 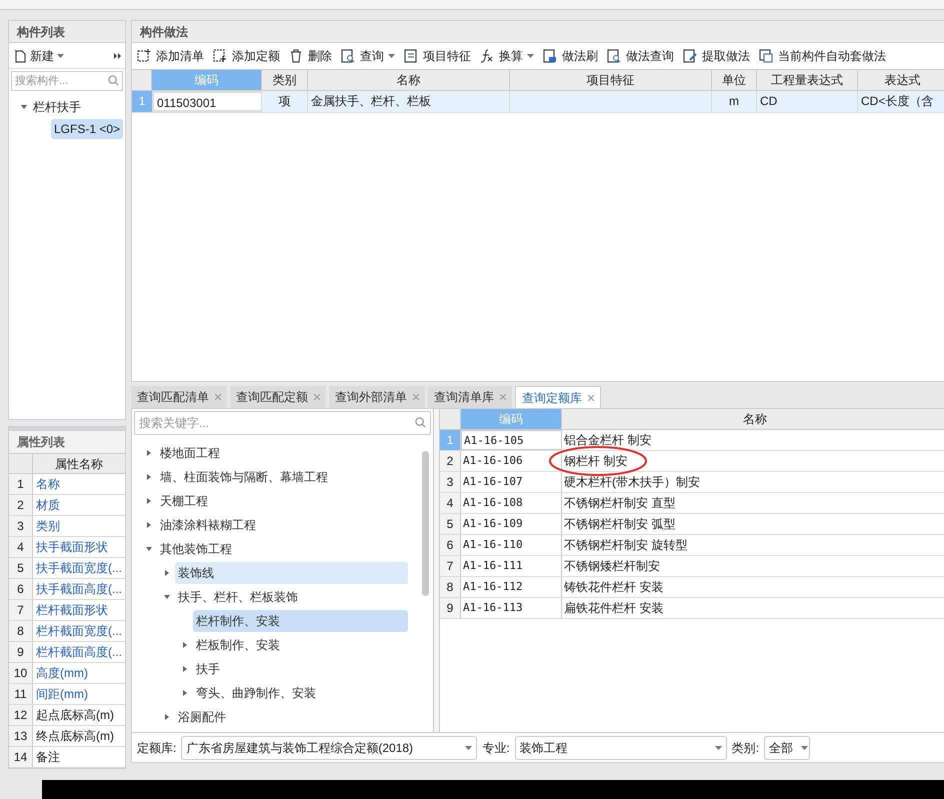 What do you see at coordinates (282, 477) in the screenshot?
I see `tree-item: 墙、柱面装饰与隔断、幕墙工程` at bounding box center [282, 477].